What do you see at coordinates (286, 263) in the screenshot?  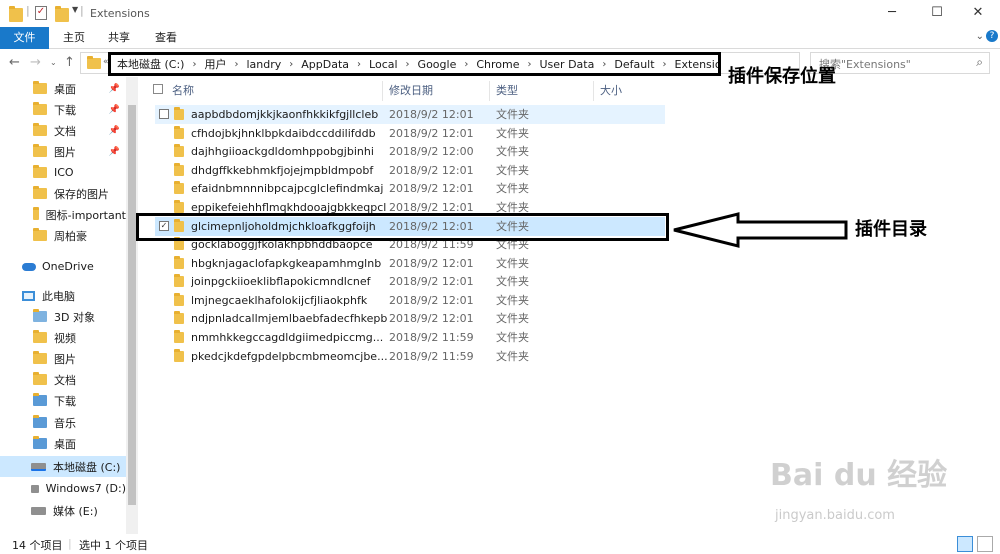 I see `file-name: hbgknjagaclofapkgkeapamhmglnb` at bounding box center [286, 263].